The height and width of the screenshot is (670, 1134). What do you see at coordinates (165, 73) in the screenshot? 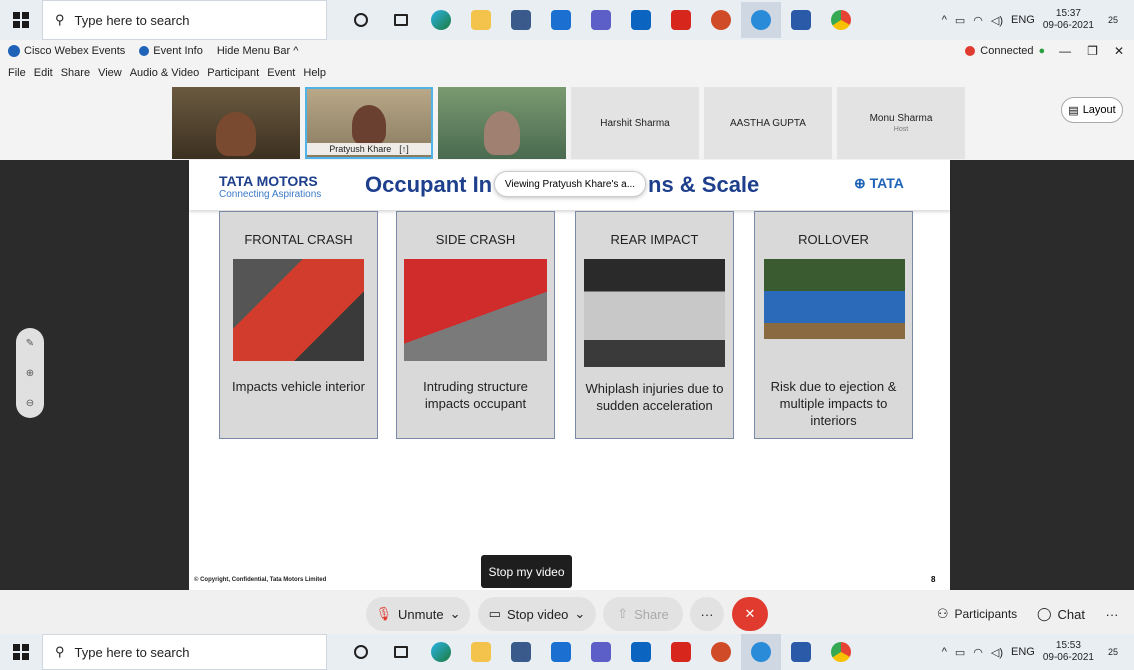
I see `menu-audio-video: Audio & Video` at bounding box center [165, 73].